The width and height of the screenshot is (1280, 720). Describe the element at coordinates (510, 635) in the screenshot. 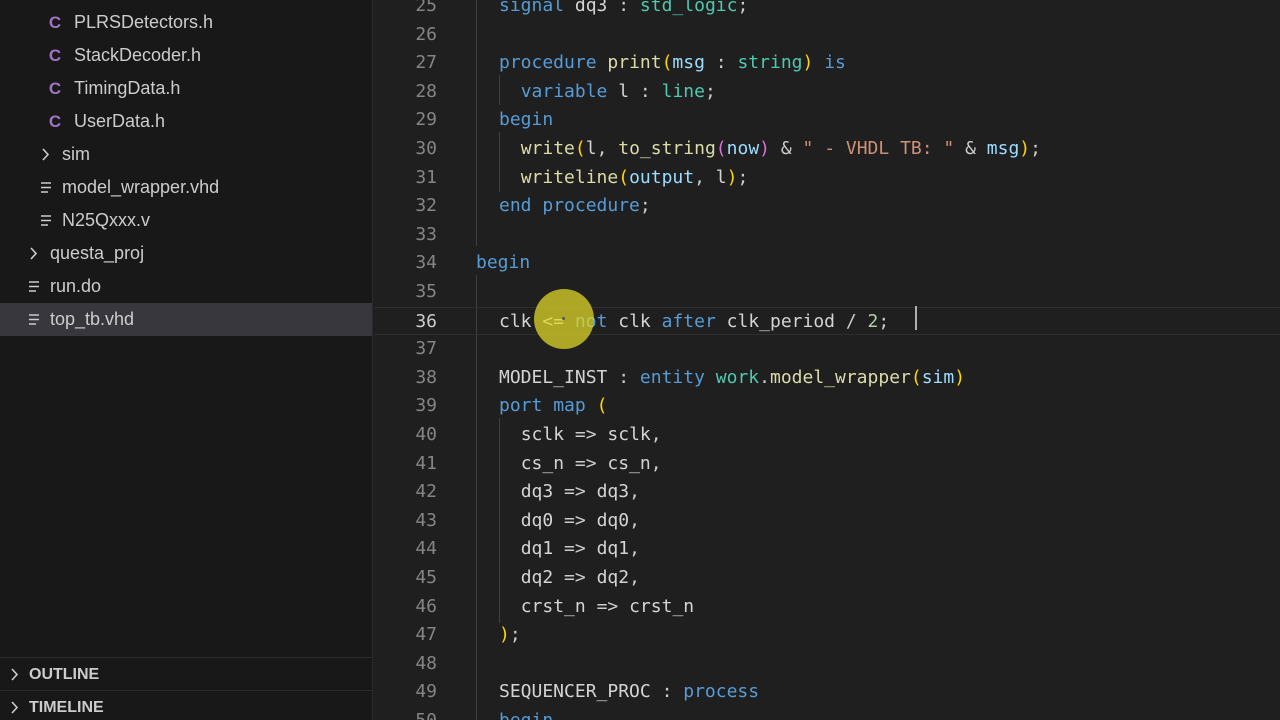

I see `code-text: );` at that location.